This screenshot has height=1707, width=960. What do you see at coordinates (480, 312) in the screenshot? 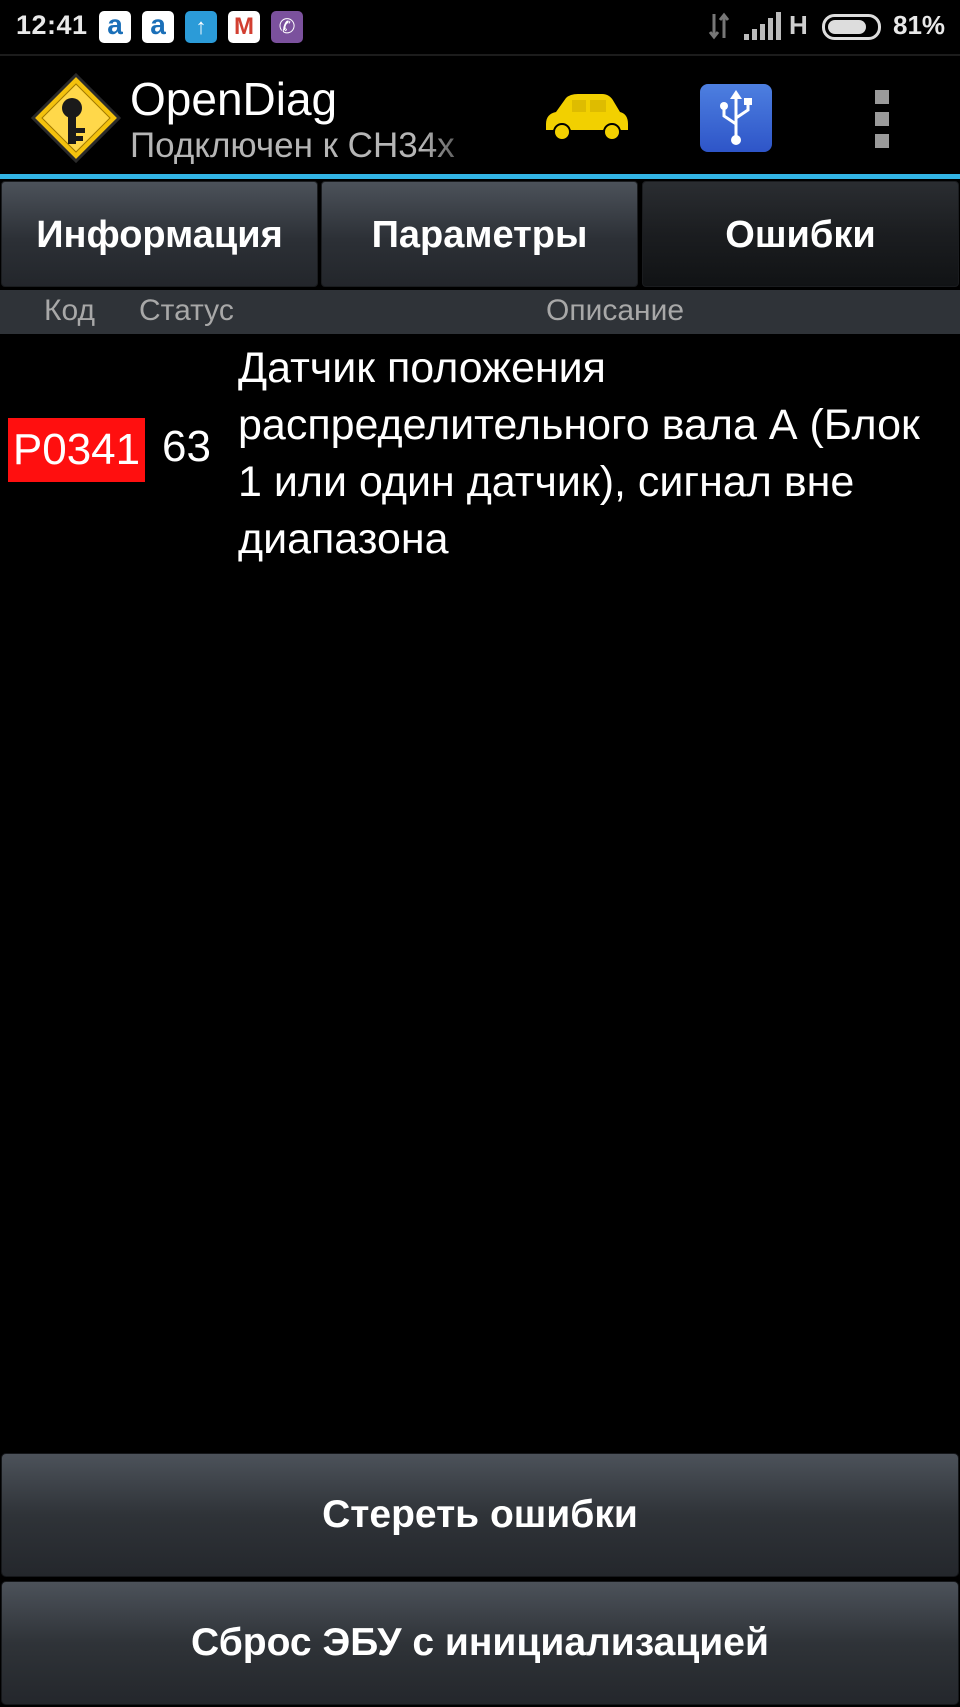
I see `table-header: Код Статус Описание` at bounding box center [480, 312].